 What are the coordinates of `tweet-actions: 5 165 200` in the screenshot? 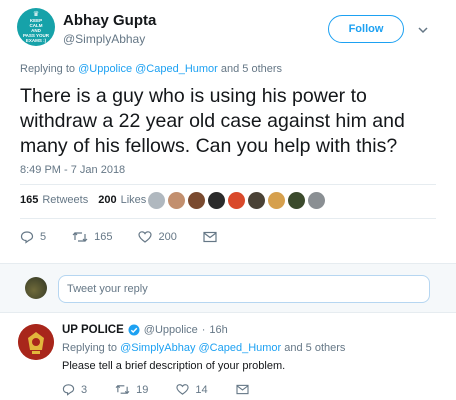 It's located at (134, 237).